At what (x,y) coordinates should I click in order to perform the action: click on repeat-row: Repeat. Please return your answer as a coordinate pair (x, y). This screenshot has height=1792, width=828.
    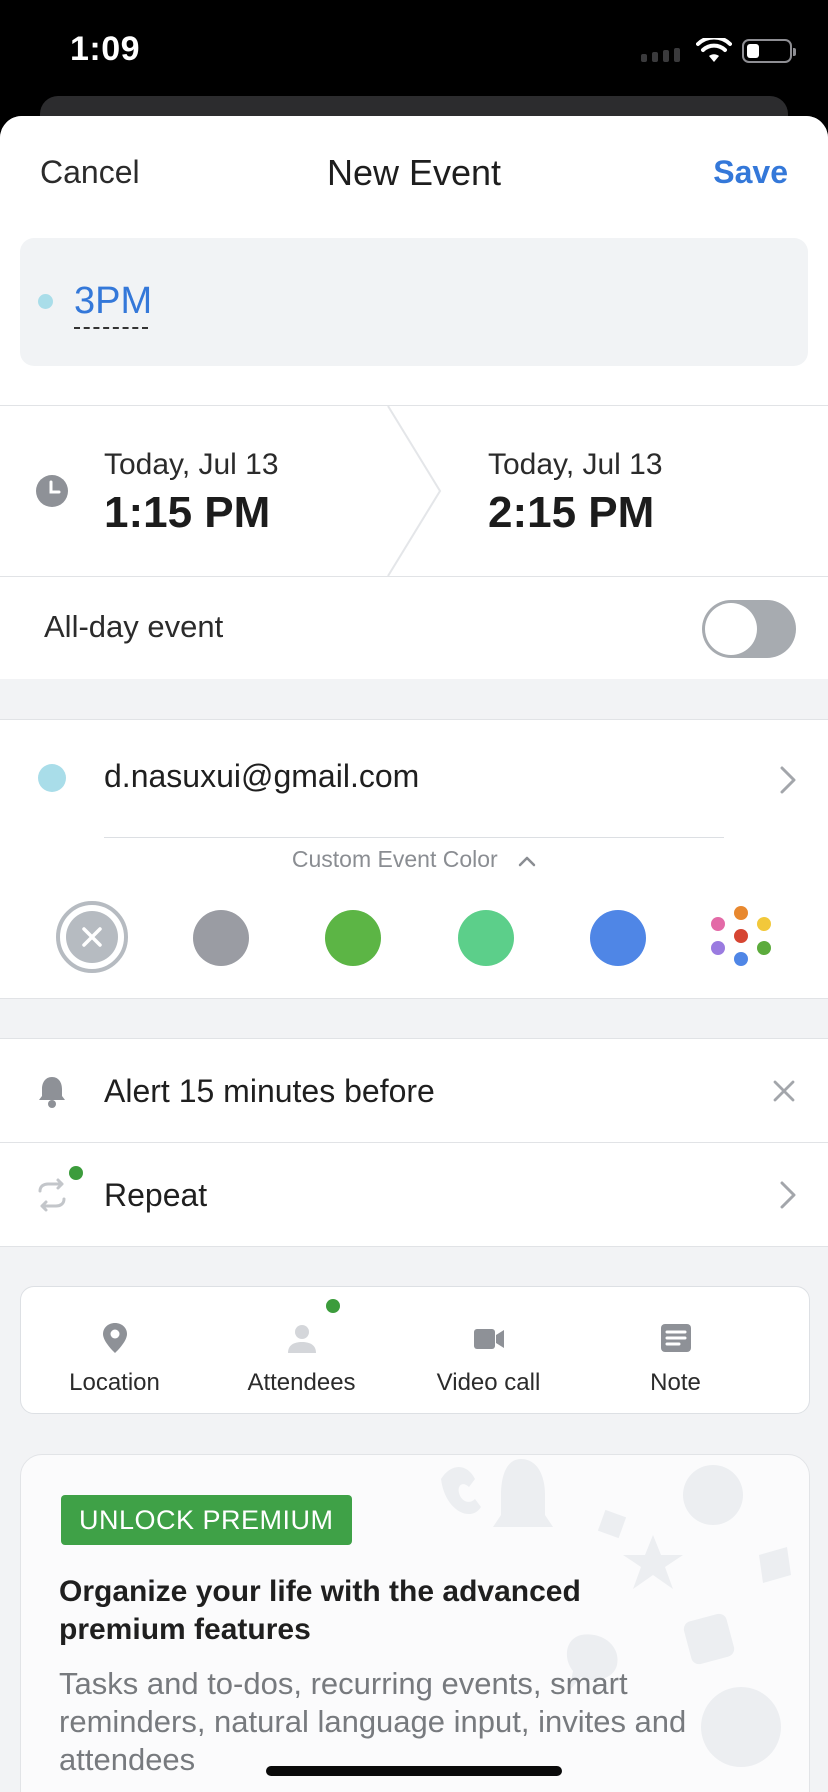
    Looking at the image, I should click on (414, 1194).